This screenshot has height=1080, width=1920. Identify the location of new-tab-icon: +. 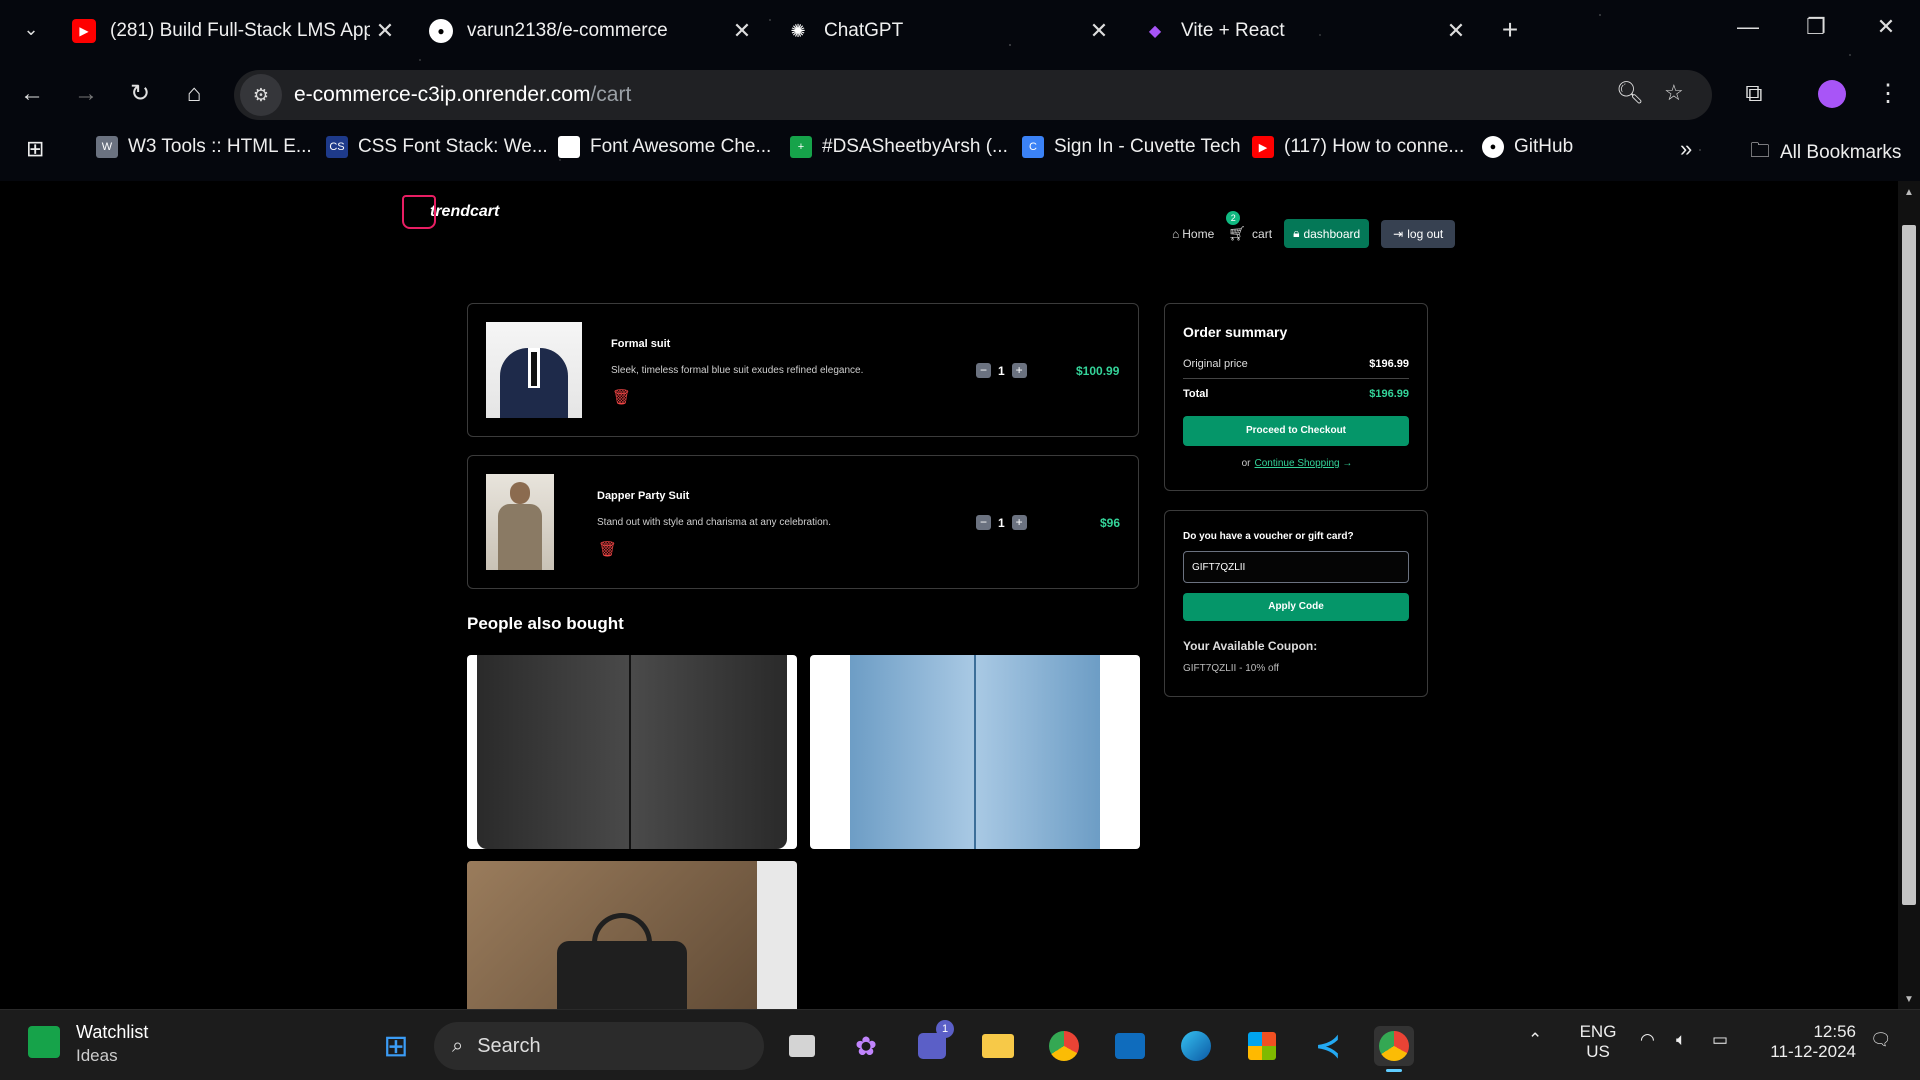
(1510, 30).